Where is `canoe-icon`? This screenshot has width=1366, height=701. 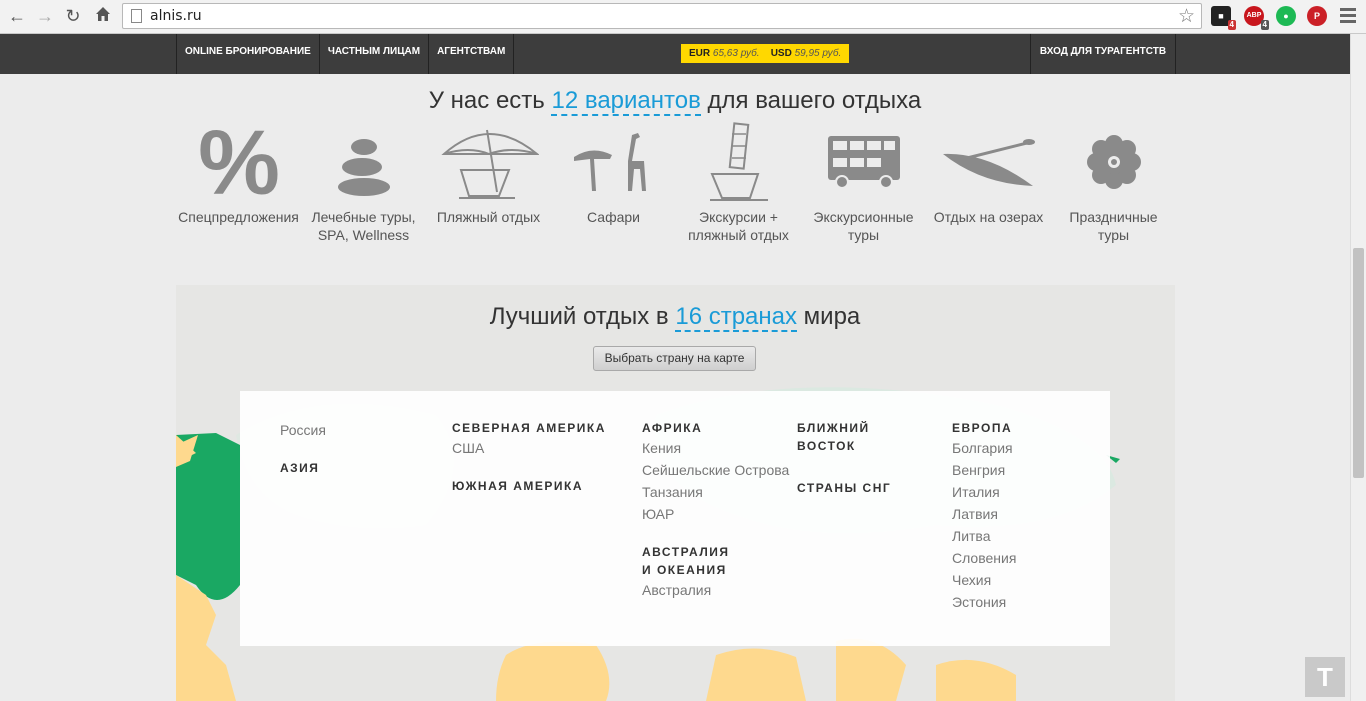 canoe-icon is located at coordinates (988, 162).